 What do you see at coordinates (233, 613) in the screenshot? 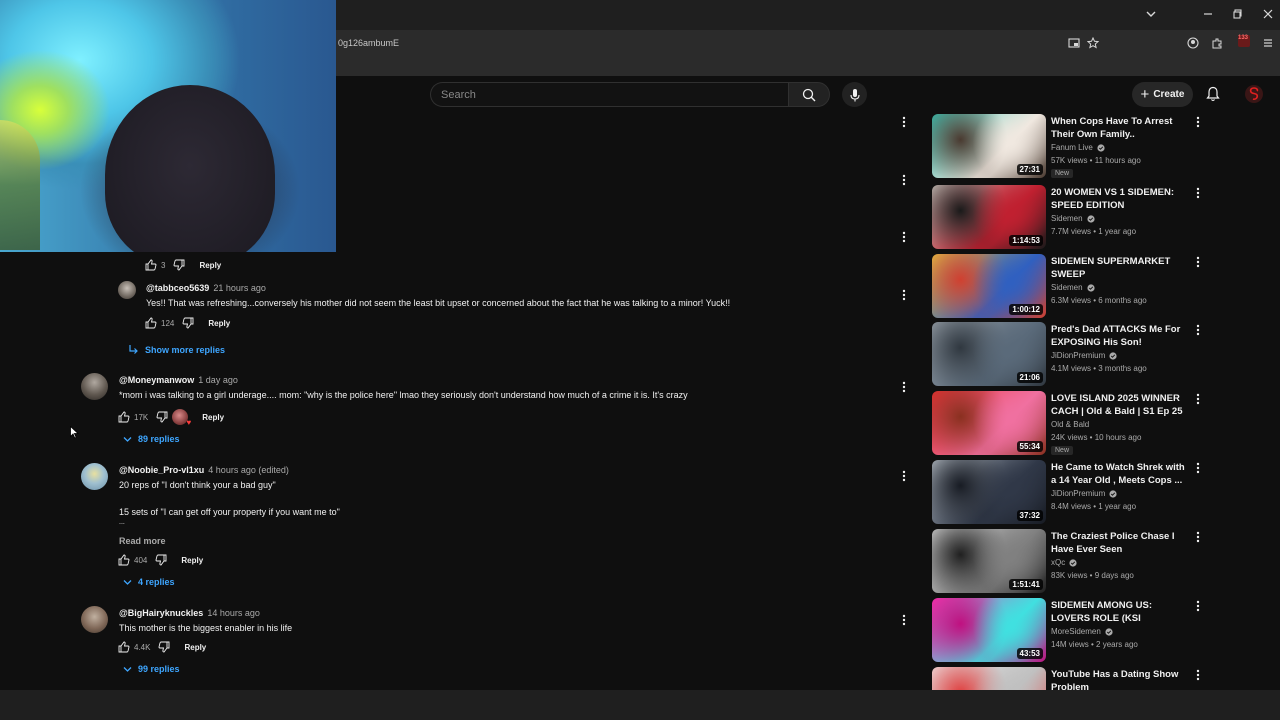
I see `comment-time: 14 hours ago` at bounding box center [233, 613].